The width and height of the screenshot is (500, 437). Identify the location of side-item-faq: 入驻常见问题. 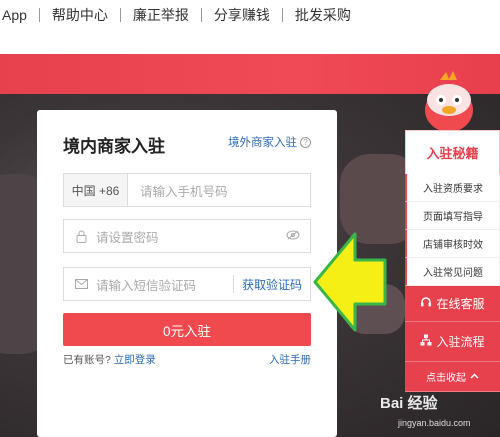
(452, 272).